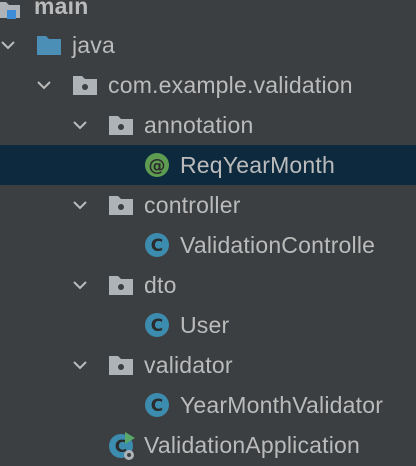  I want to click on tree-label: ValidationApplication, so click(252, 445).